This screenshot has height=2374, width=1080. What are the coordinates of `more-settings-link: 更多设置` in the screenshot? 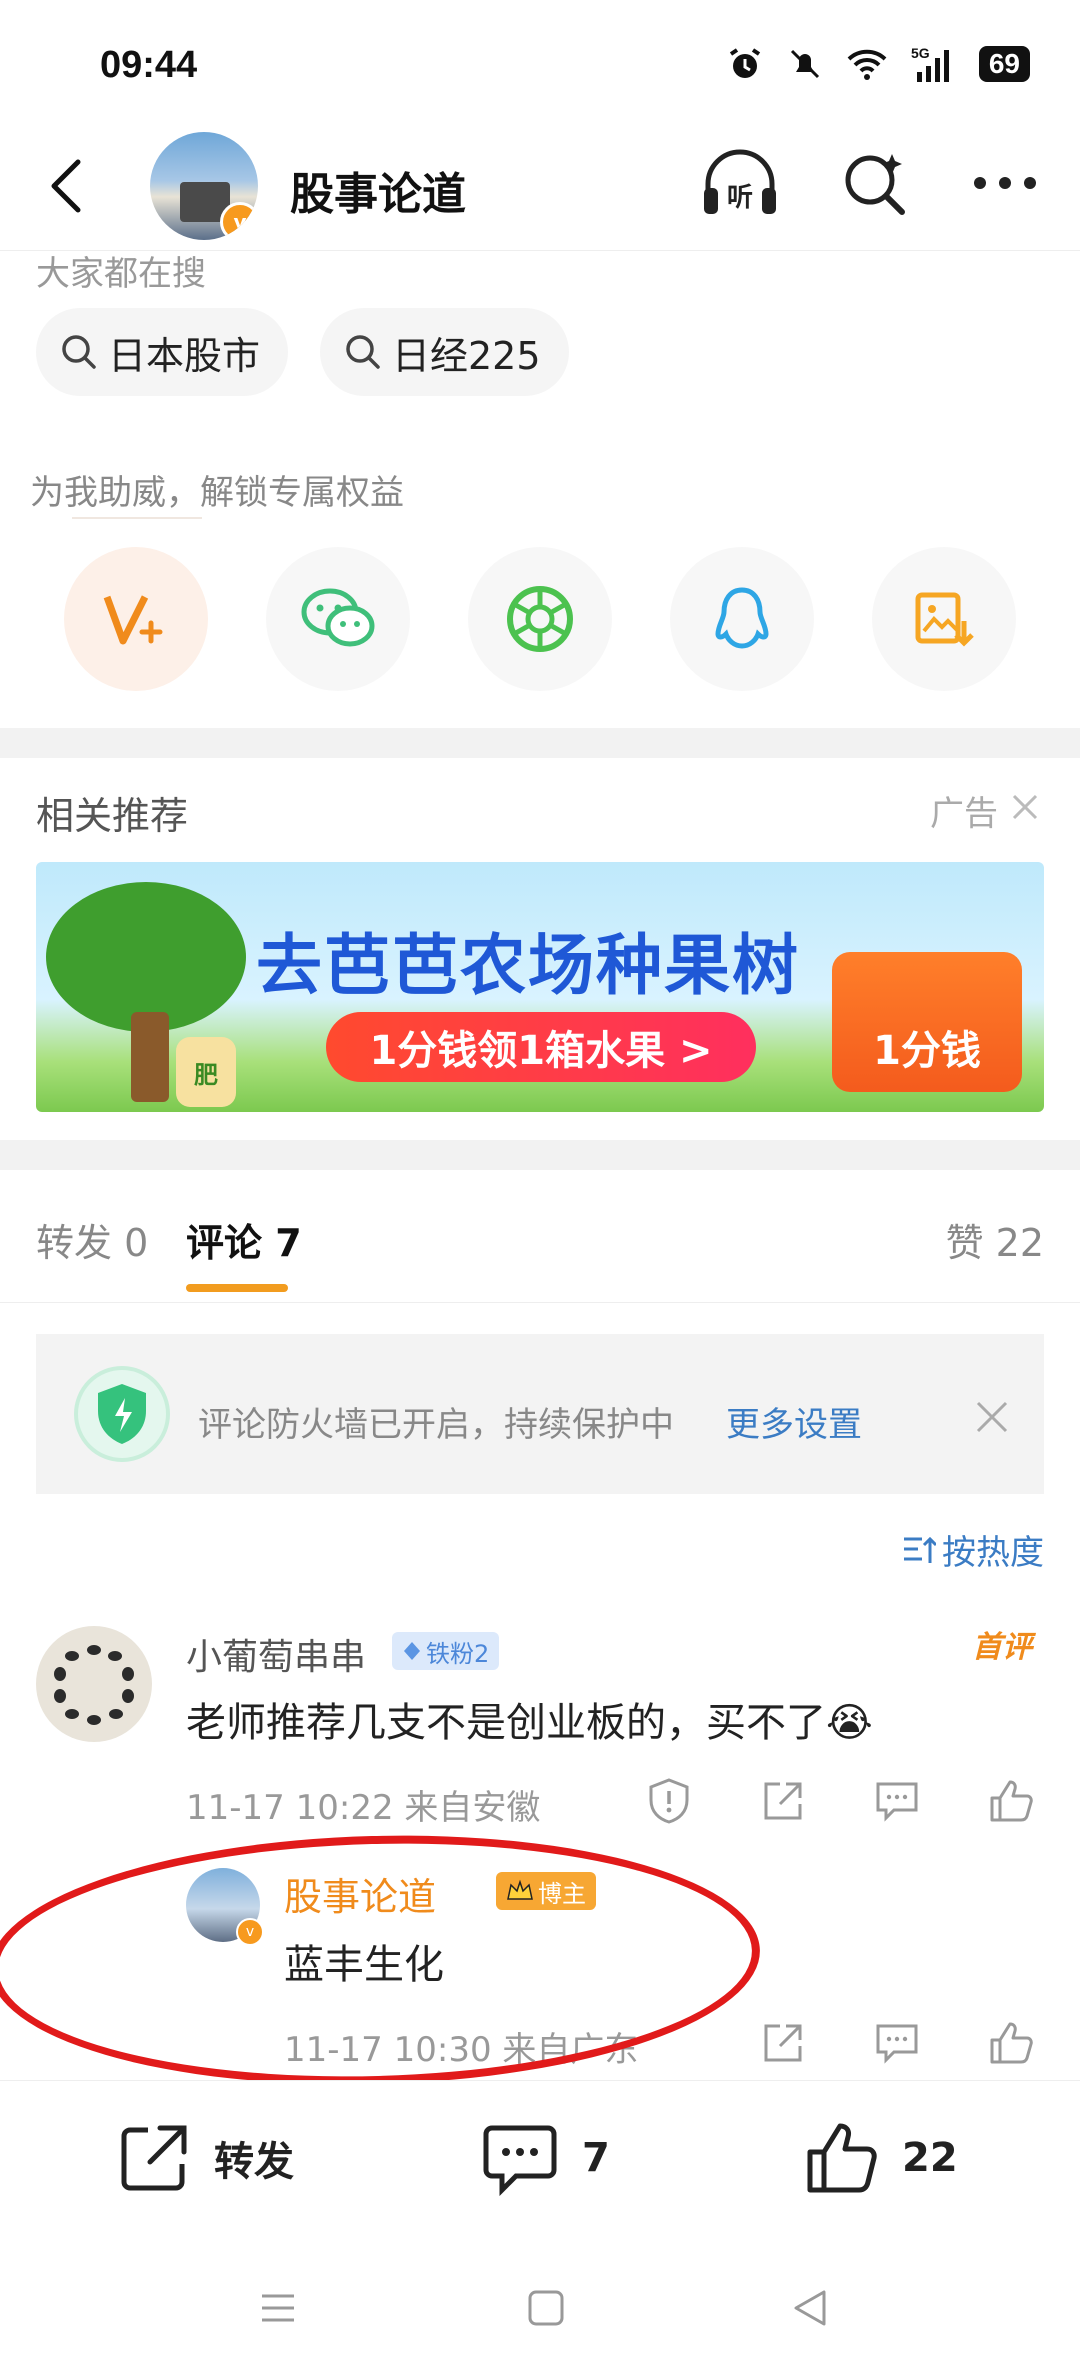 It's located at (794, 1421).